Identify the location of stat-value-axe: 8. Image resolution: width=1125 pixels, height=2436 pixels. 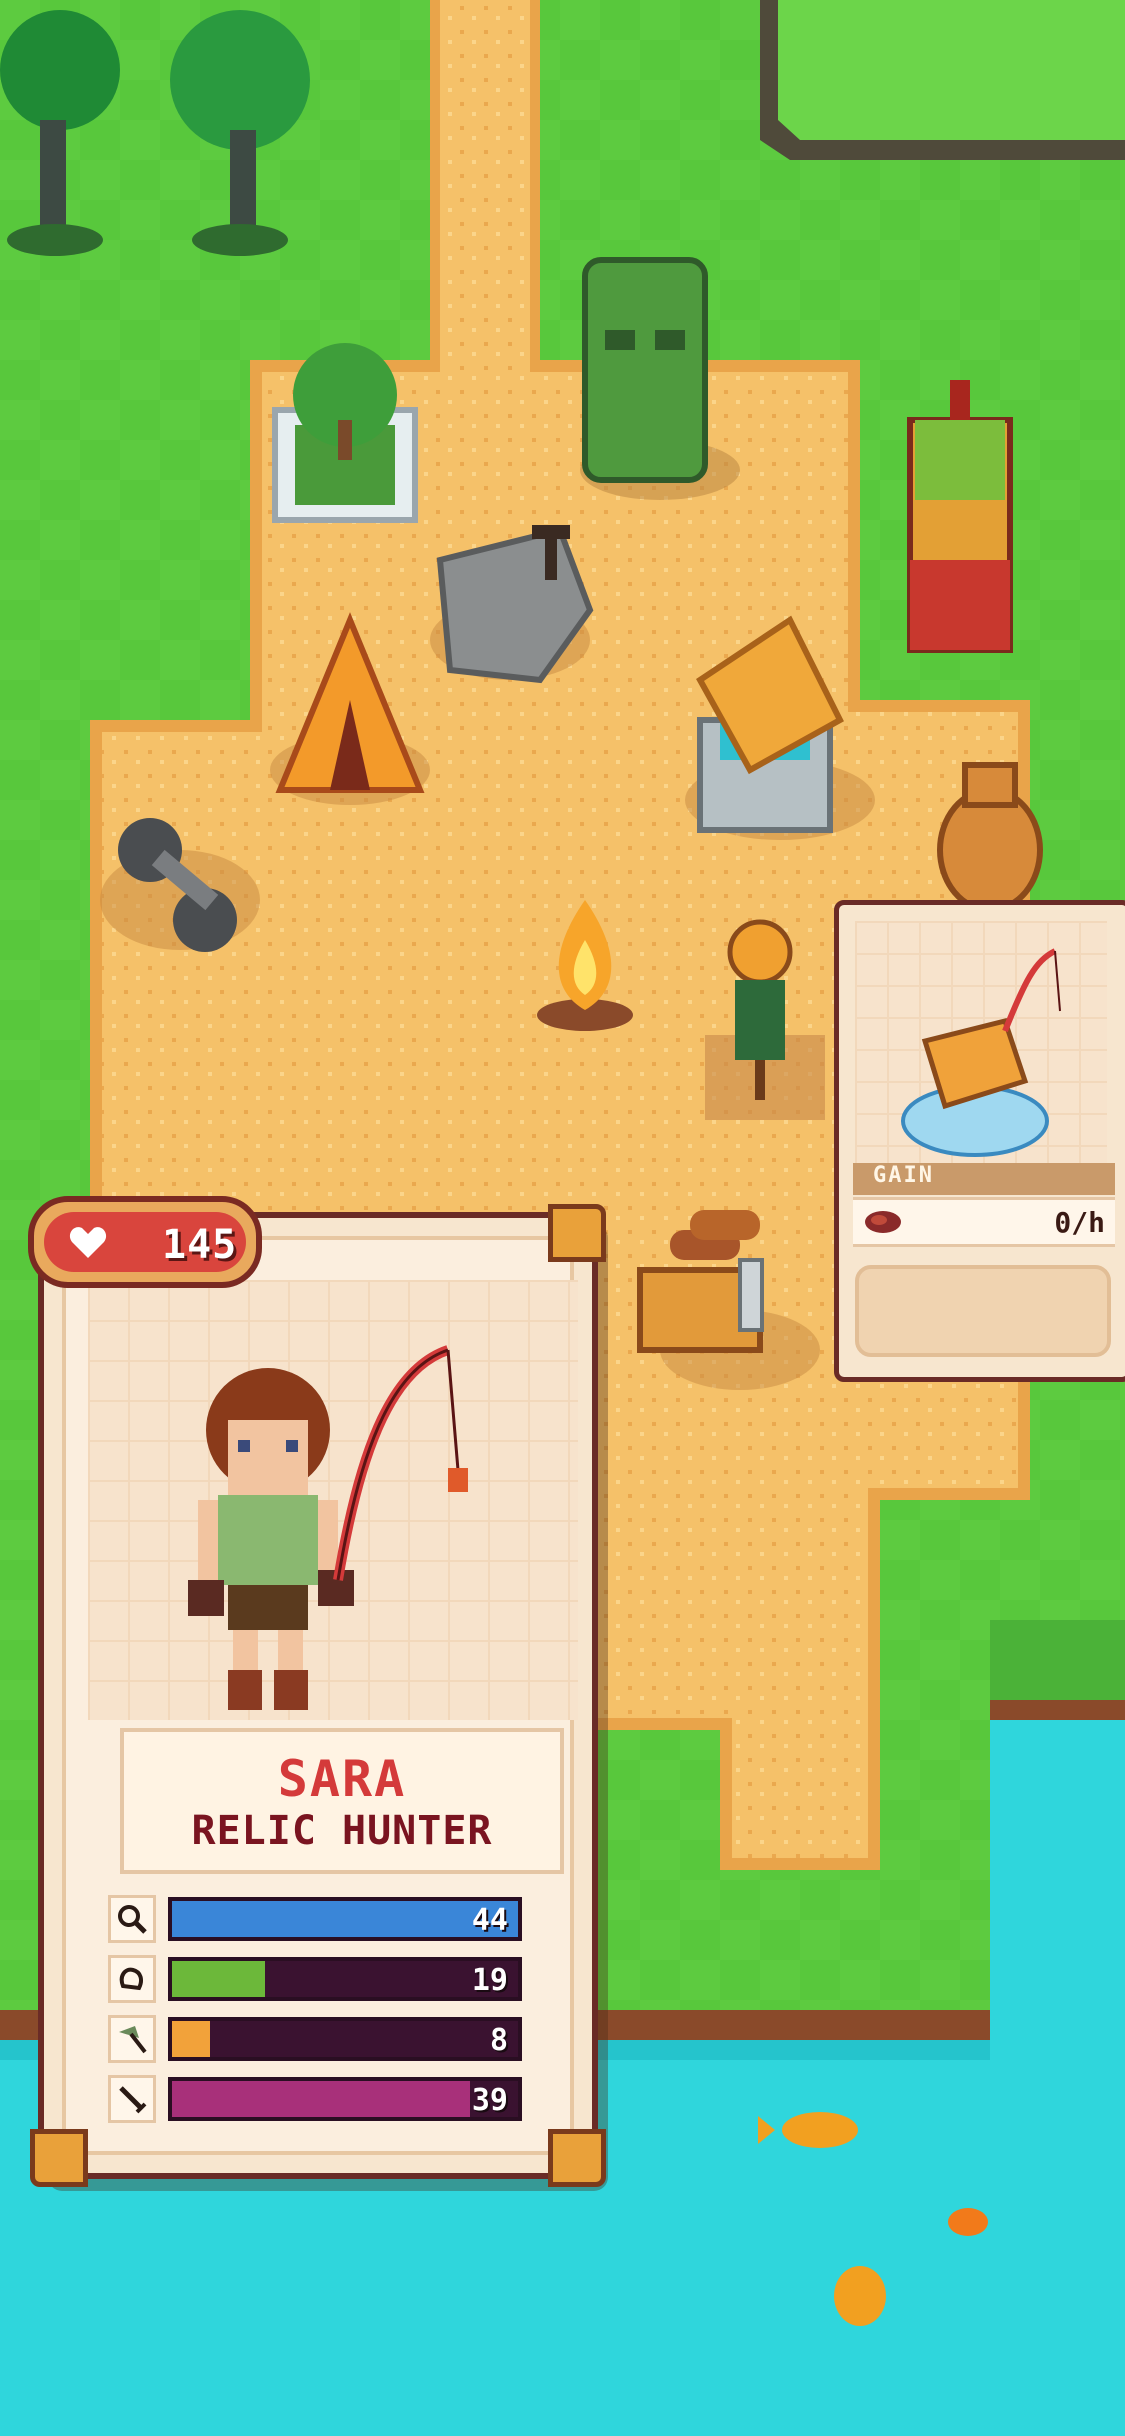
(498, 2040).